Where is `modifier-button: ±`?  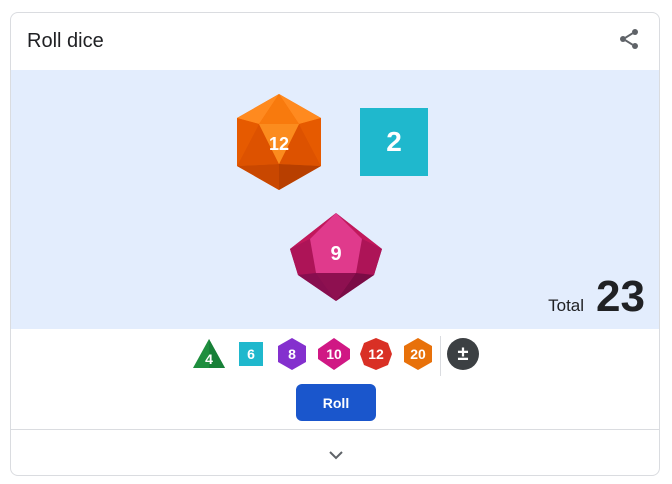
modifier-button: ± is located at coordinates (463, 354).